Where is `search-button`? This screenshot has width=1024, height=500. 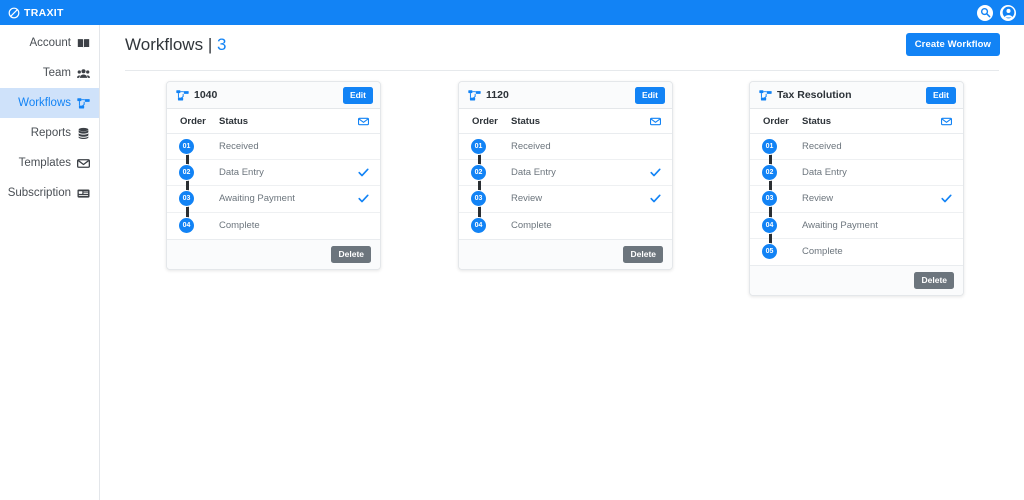
search-button is located at coordinates (985, 12).